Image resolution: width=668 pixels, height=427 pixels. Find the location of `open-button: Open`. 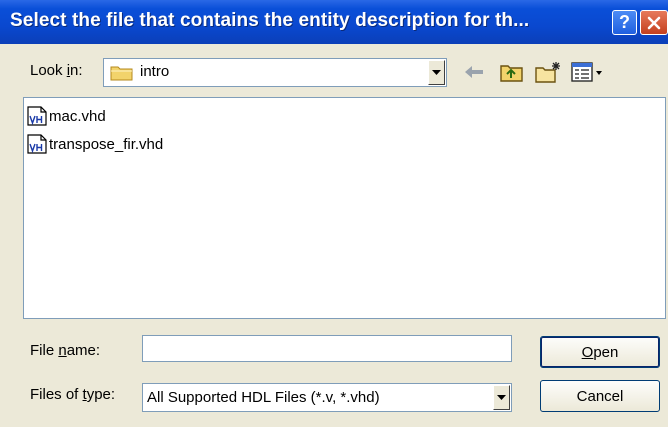

open-button: Open is located at coordinates (600, 352).